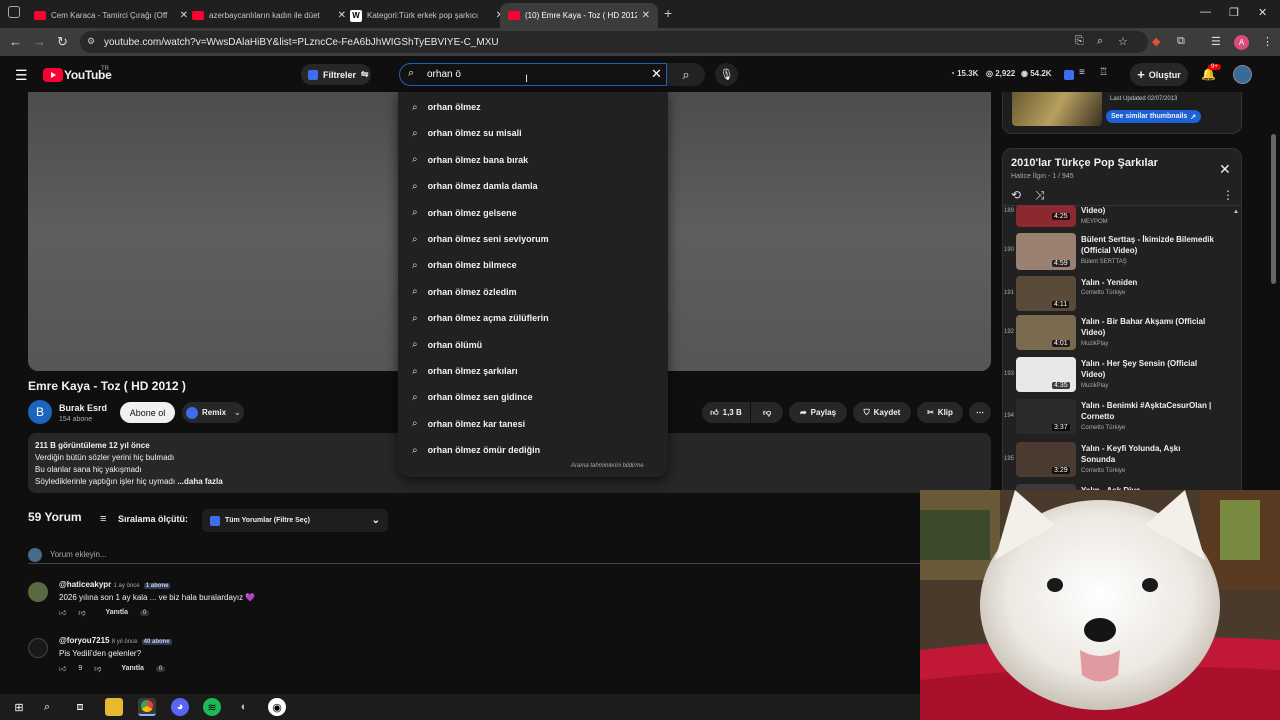 This screenshot has width=1280, height=720. What do you see at coordinates (1040, 195) in the screenshot?
I see `shuffle-icon: ⤨` at bounding box center [1040, 195].